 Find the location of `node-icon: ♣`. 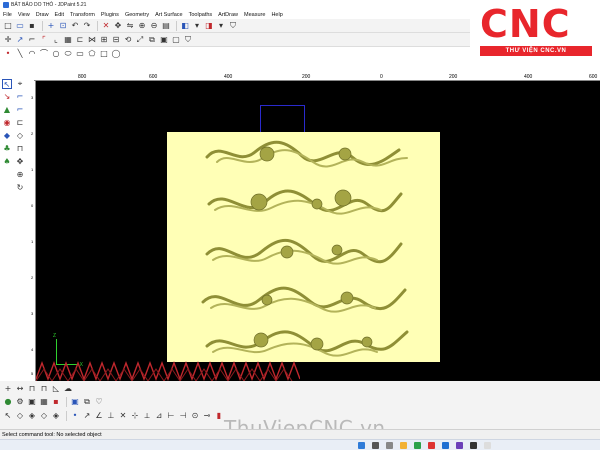

node-icon: ♣ is located at coordinates (7, 149).